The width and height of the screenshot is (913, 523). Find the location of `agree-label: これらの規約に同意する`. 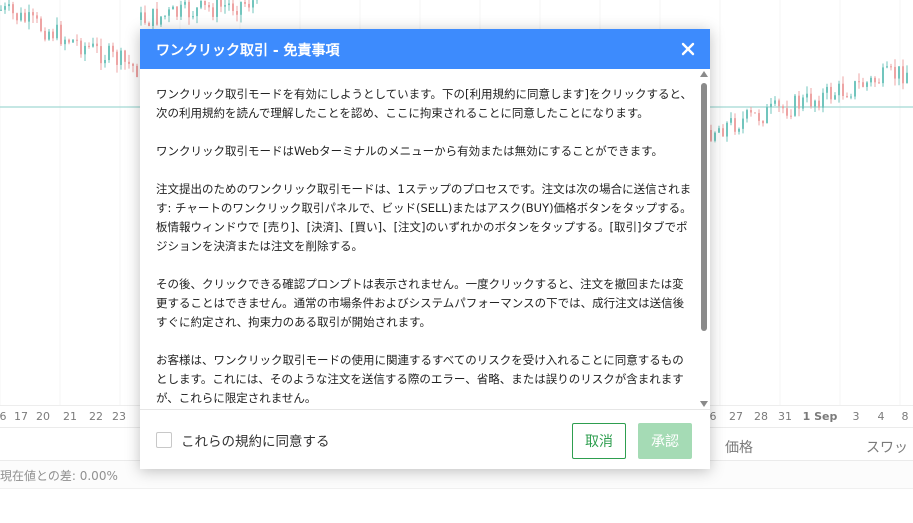

agree-label: これらの規約に同意する is located at coordinates (255, 440).